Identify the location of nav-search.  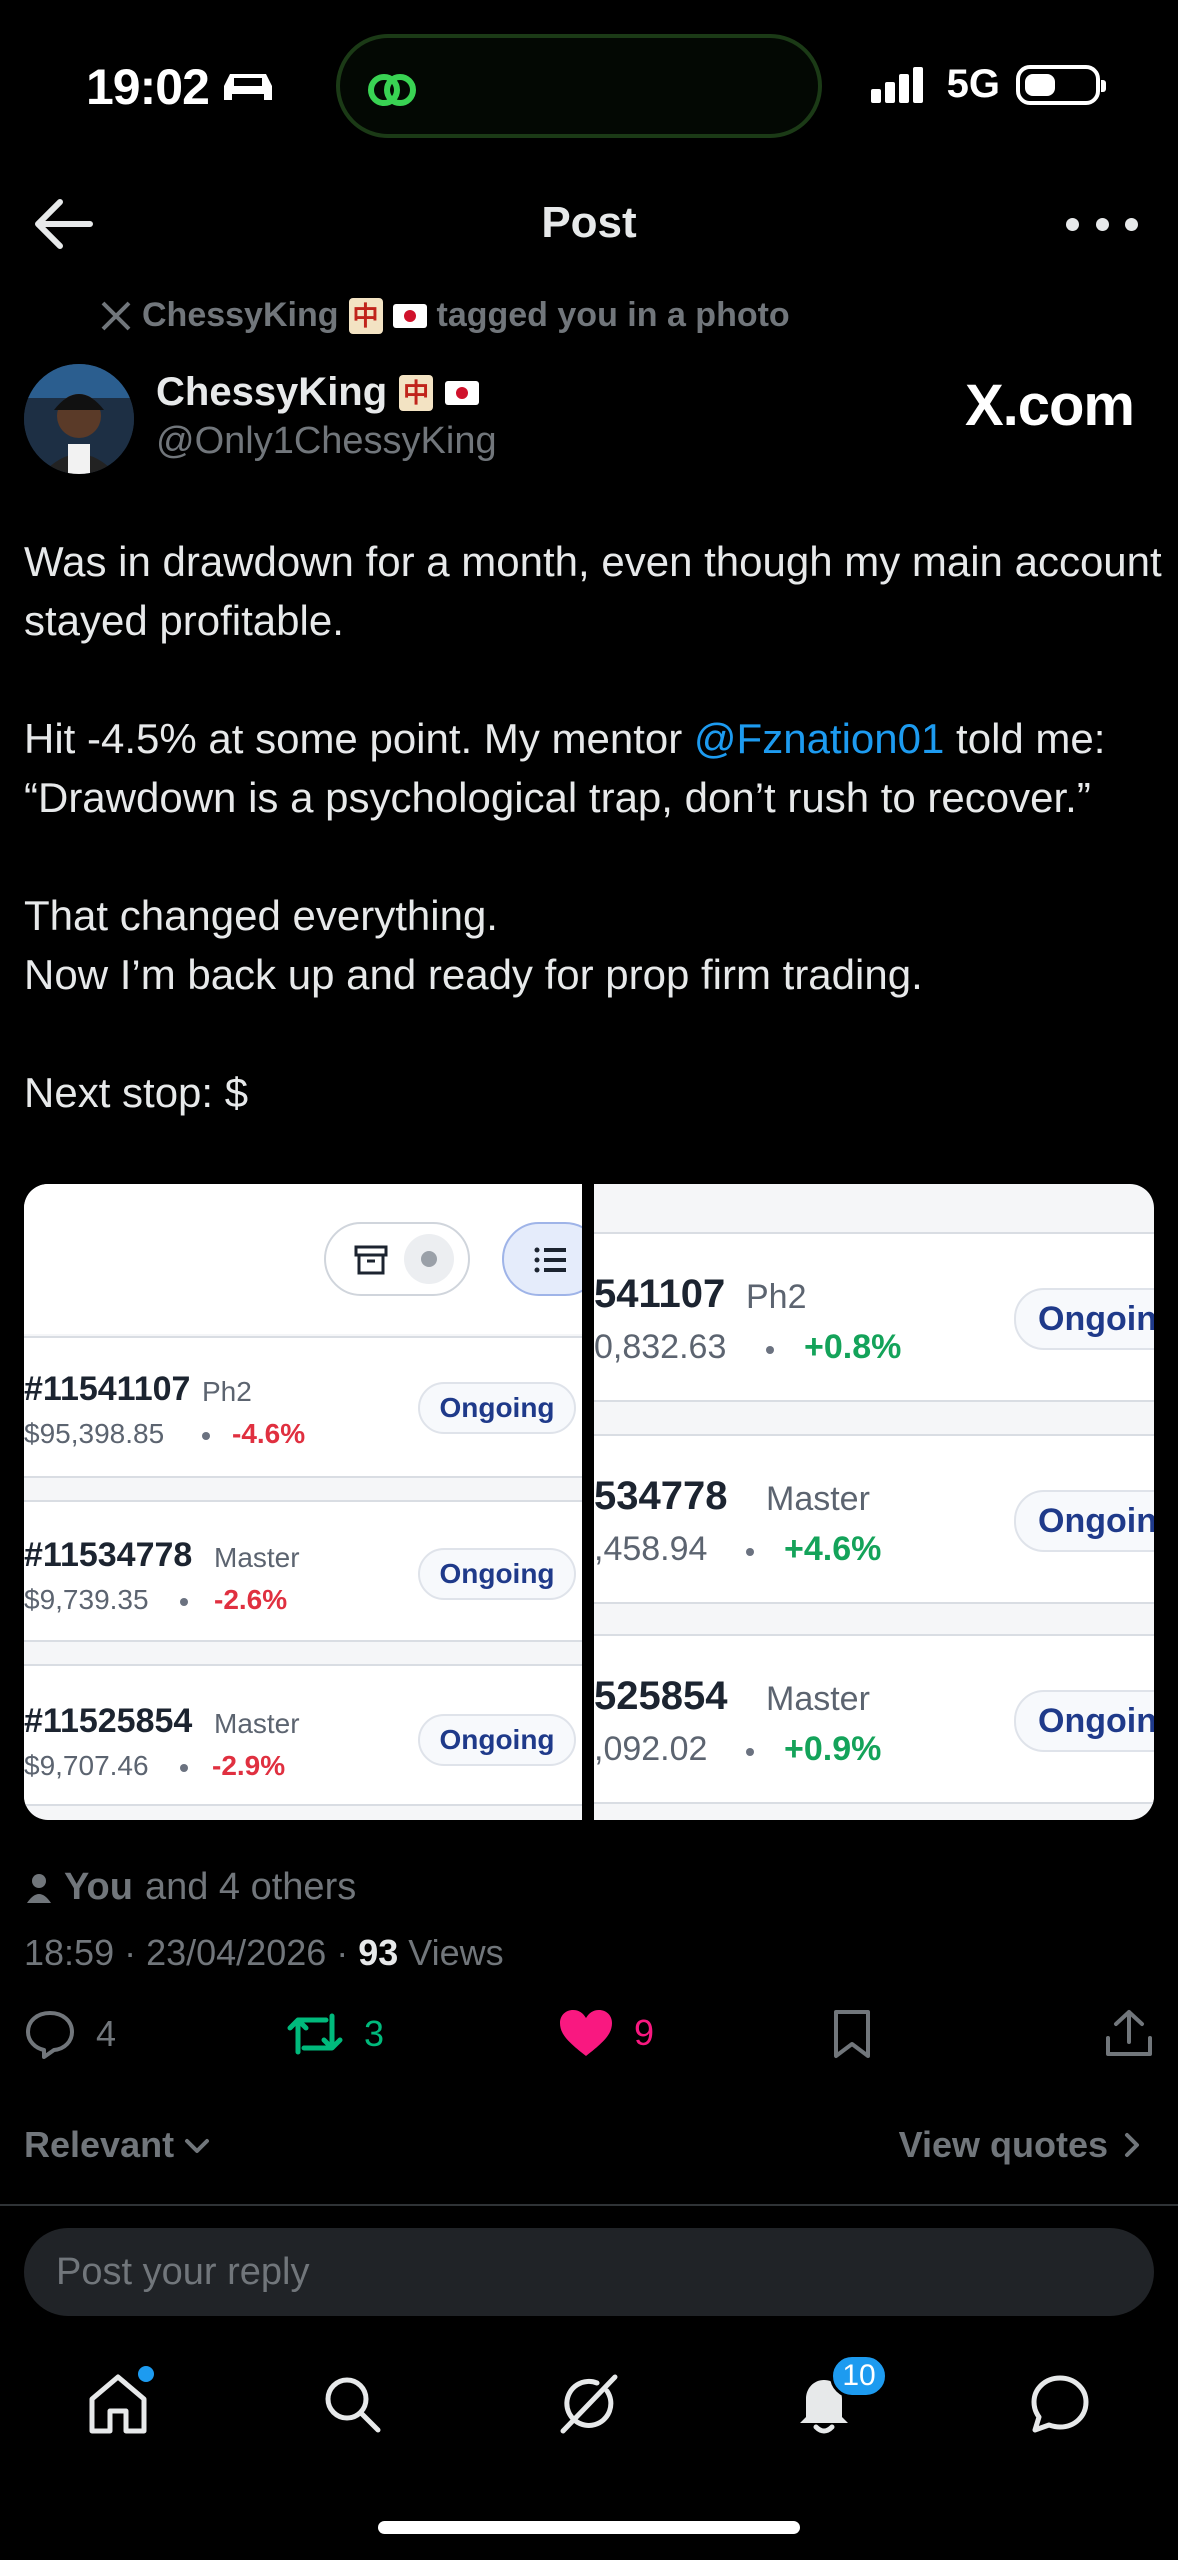
(352, 2404).